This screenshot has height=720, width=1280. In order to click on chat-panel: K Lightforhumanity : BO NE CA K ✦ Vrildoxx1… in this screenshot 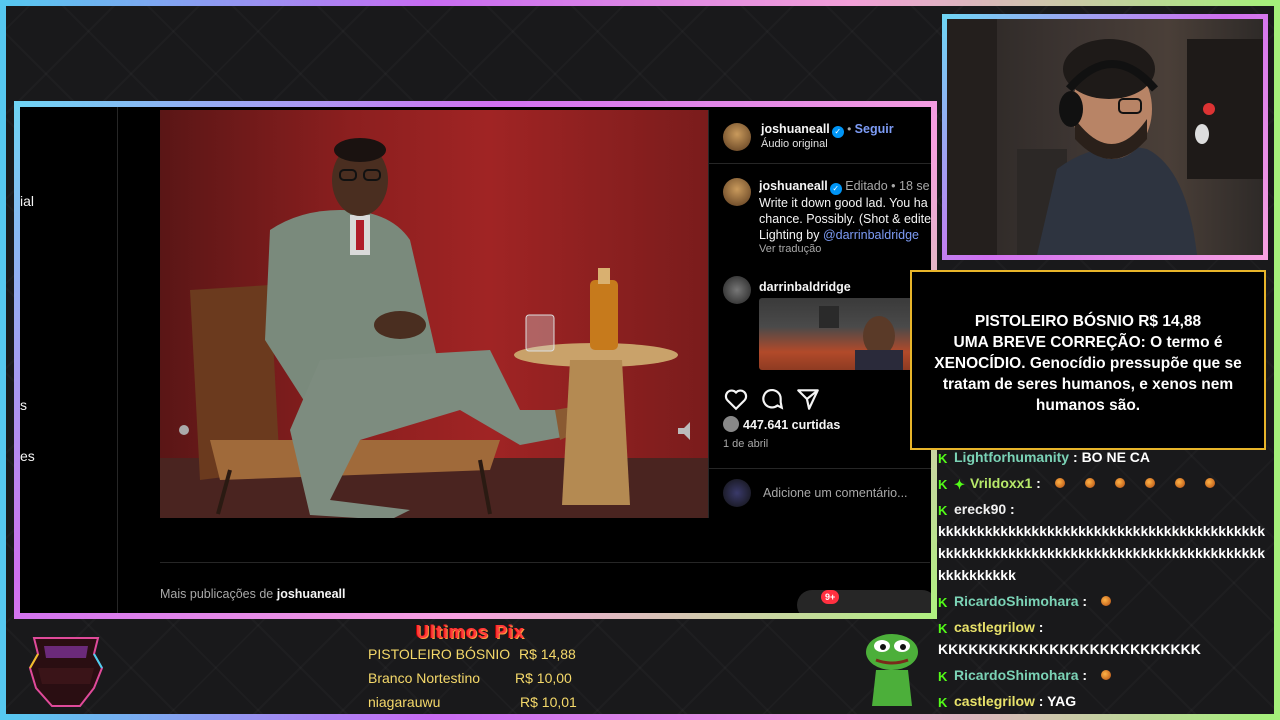, I will do `click(1103, 580)`.